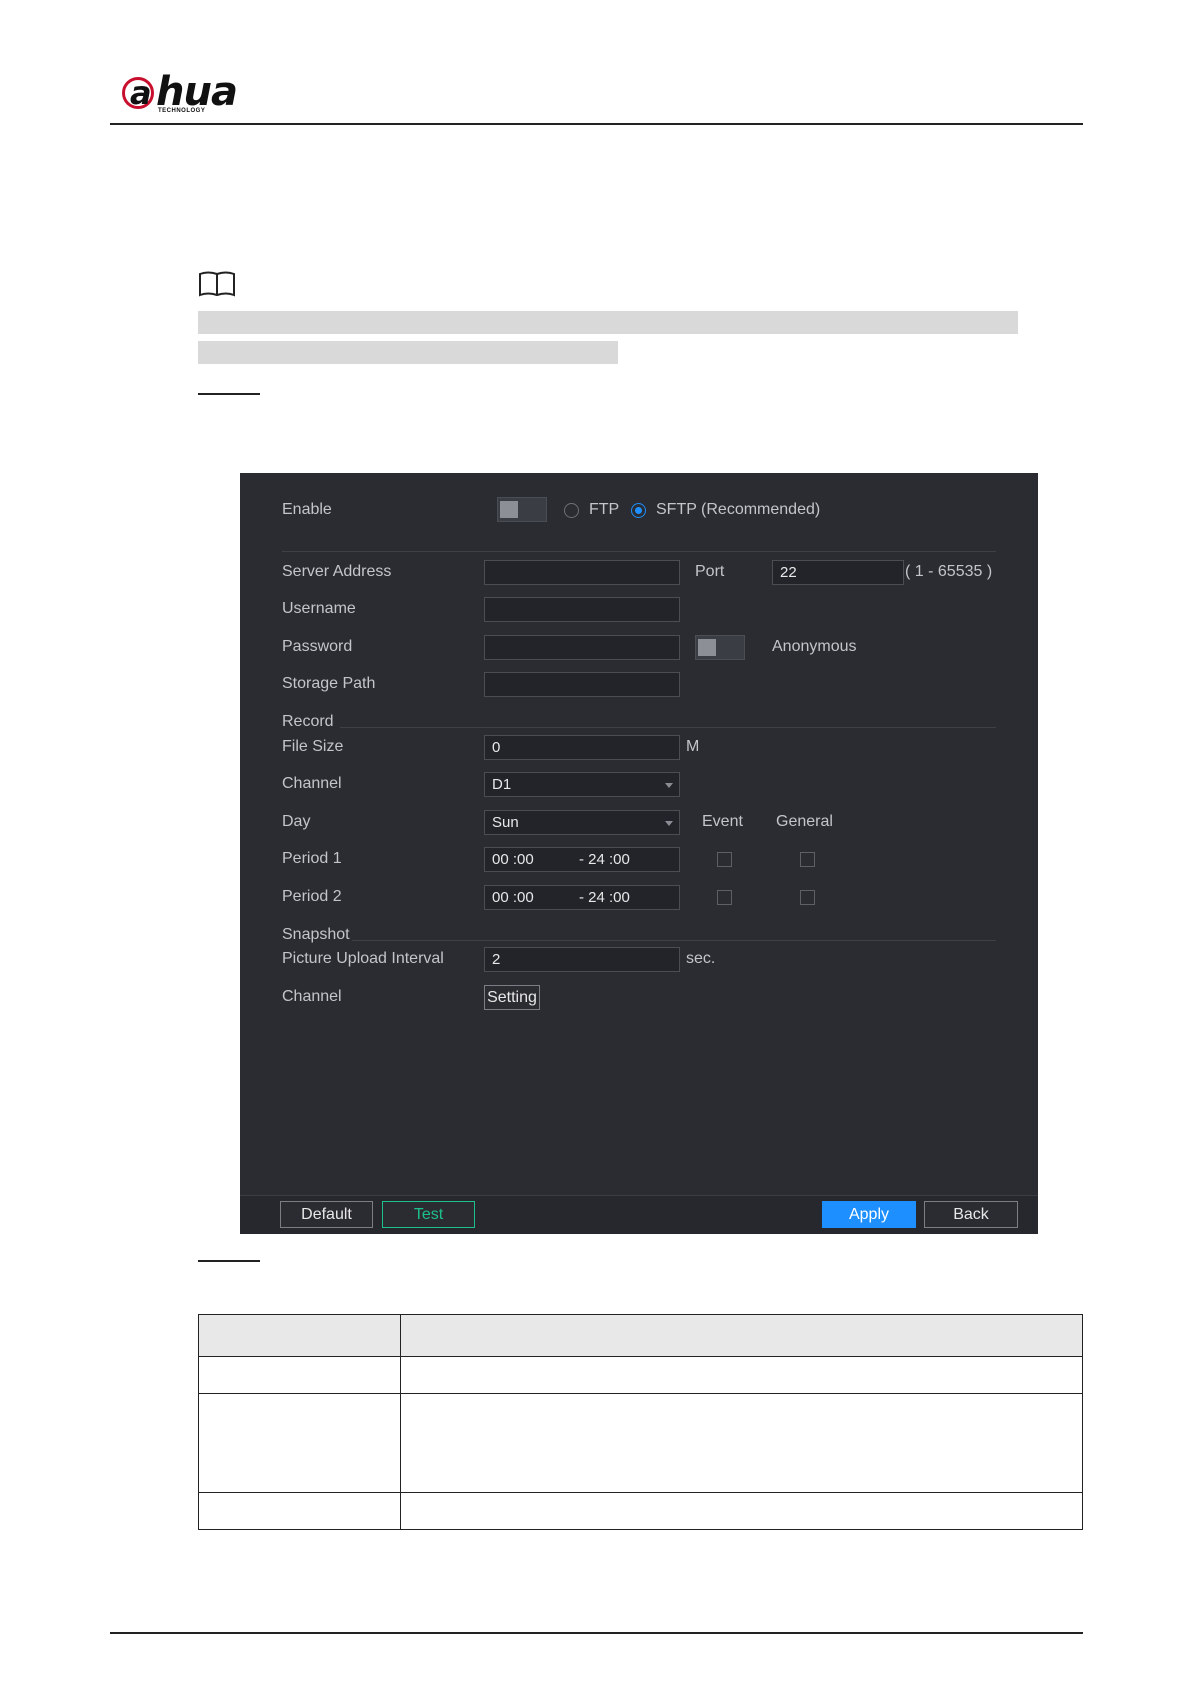  I want to click on password-input, so click(582, 647).